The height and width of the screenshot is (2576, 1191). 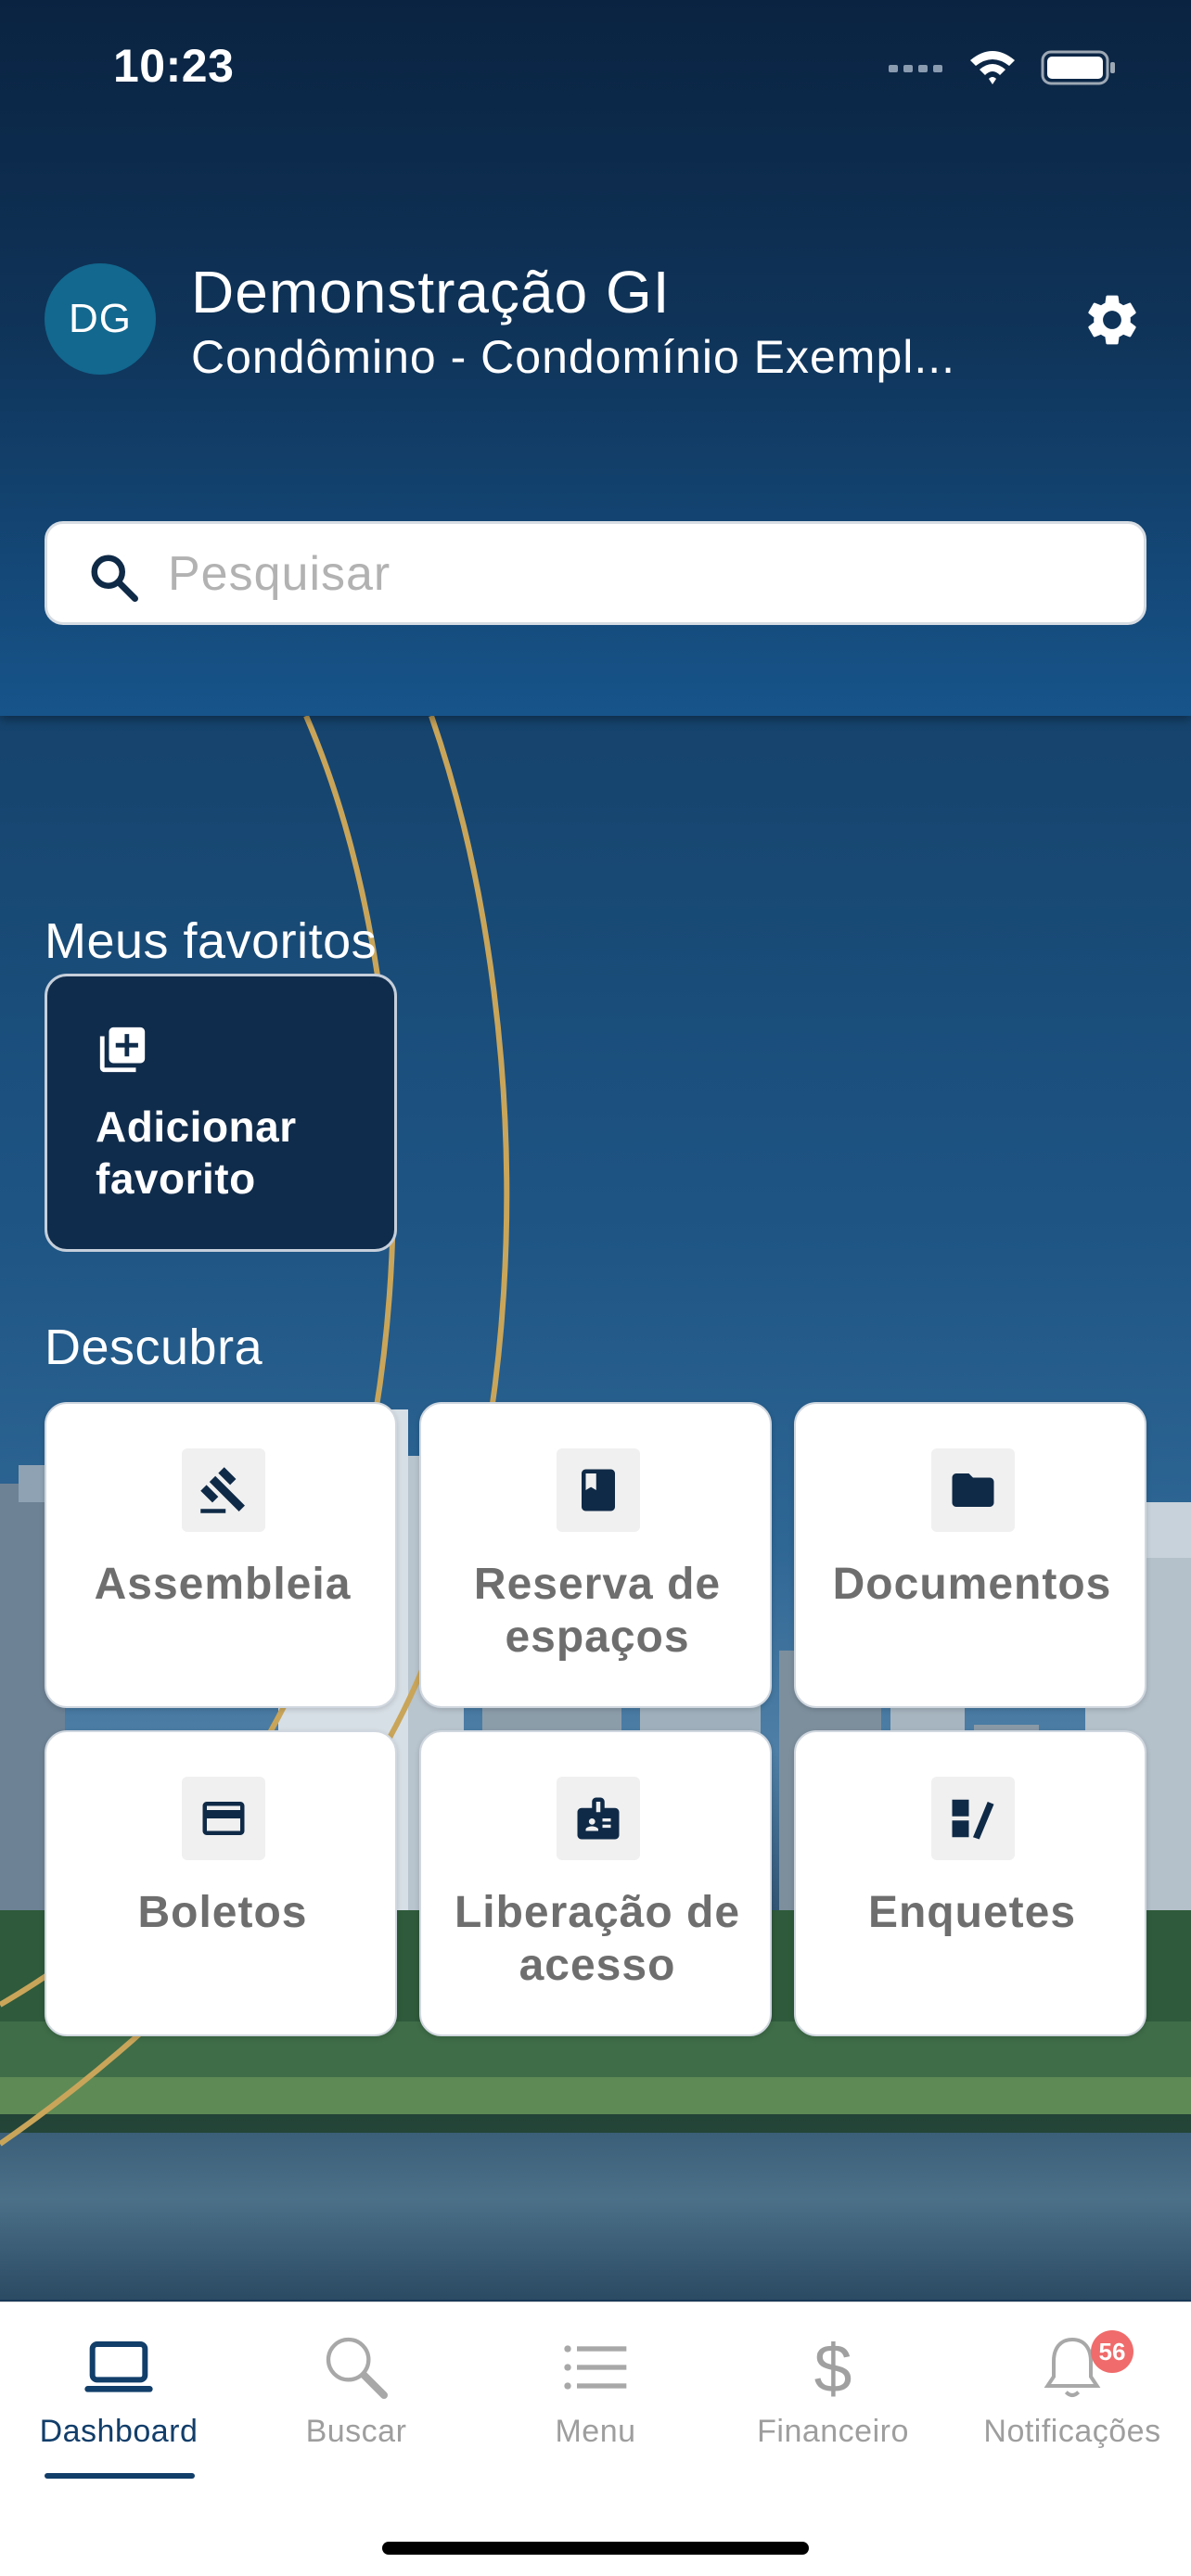 What do you see at coordinates (357, 2368) in the screenshot?
I see `magnifier-icon` at bounding box center [357, 2368].